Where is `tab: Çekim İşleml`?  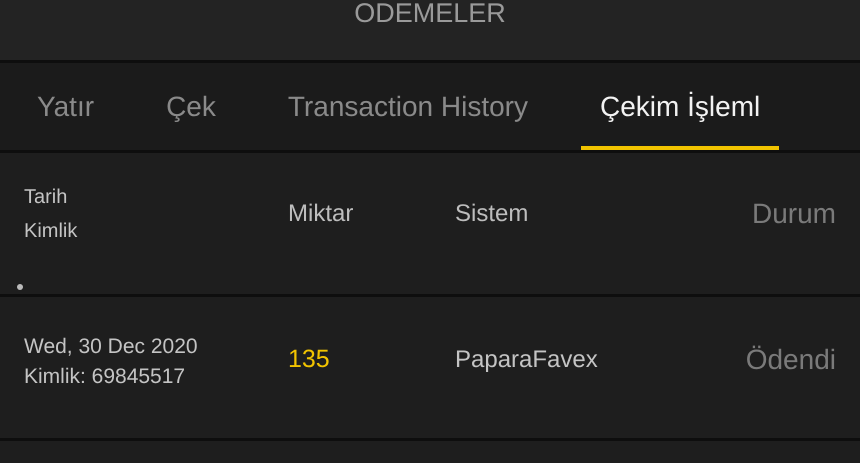 tab: Çekim İşleml is located at coordinates (680, 106).